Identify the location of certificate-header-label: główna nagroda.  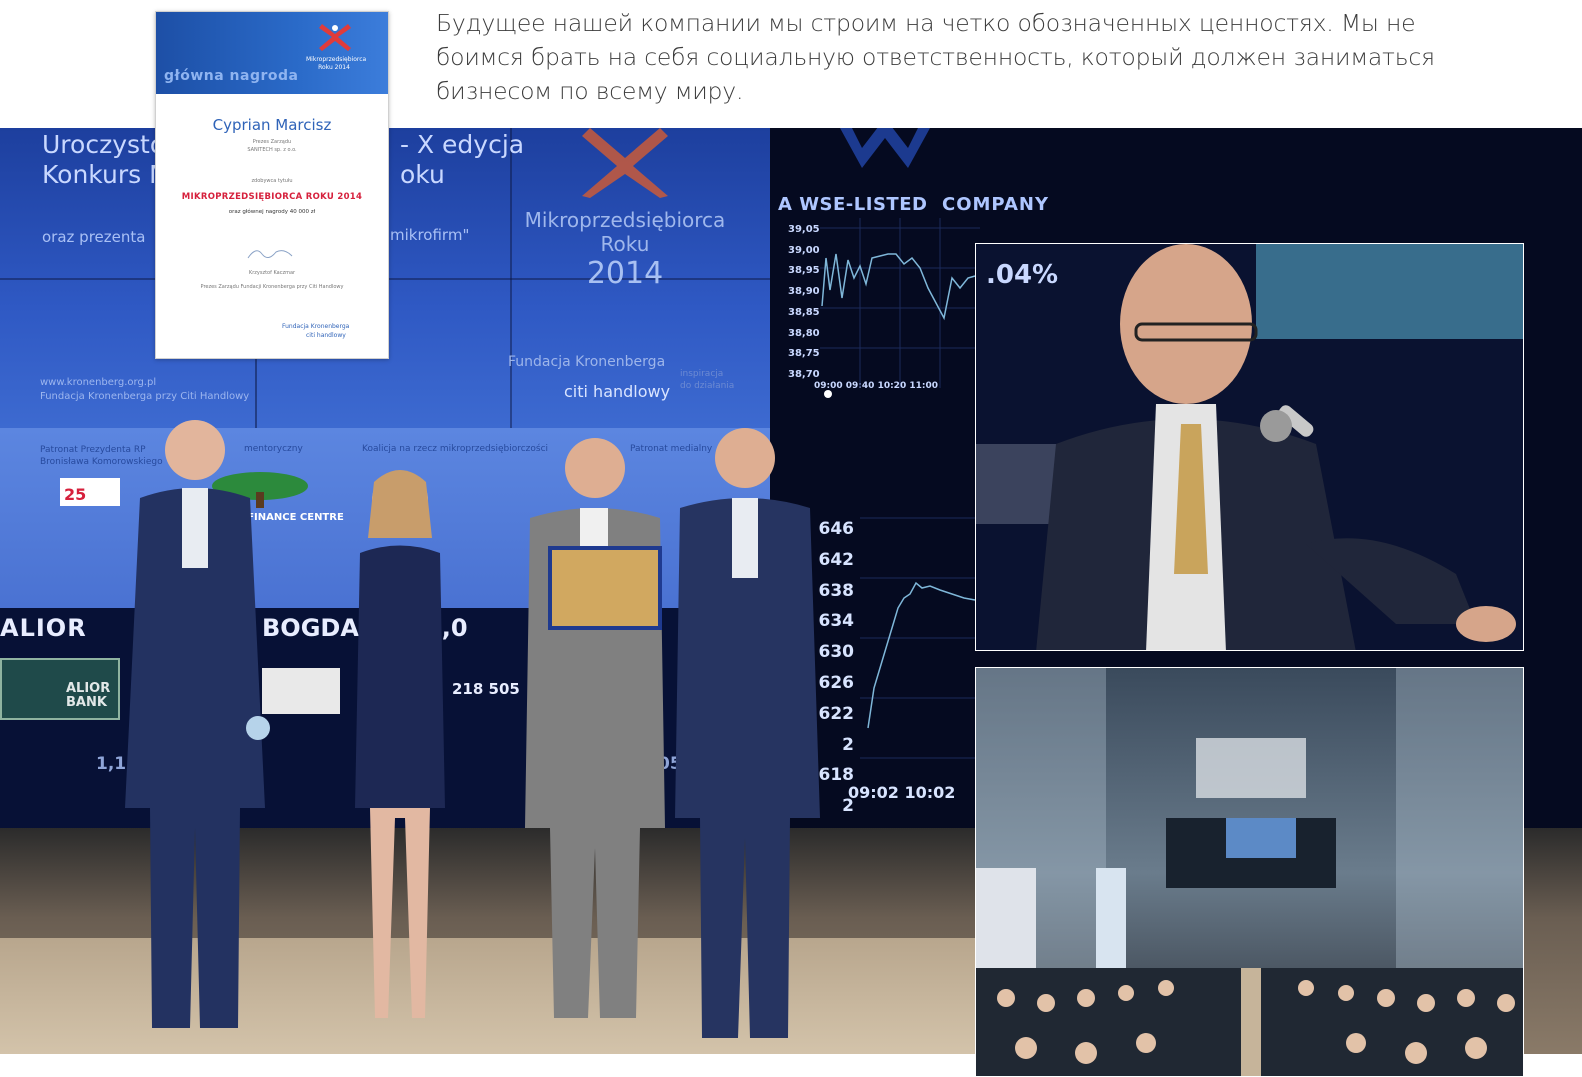
(231, 76).